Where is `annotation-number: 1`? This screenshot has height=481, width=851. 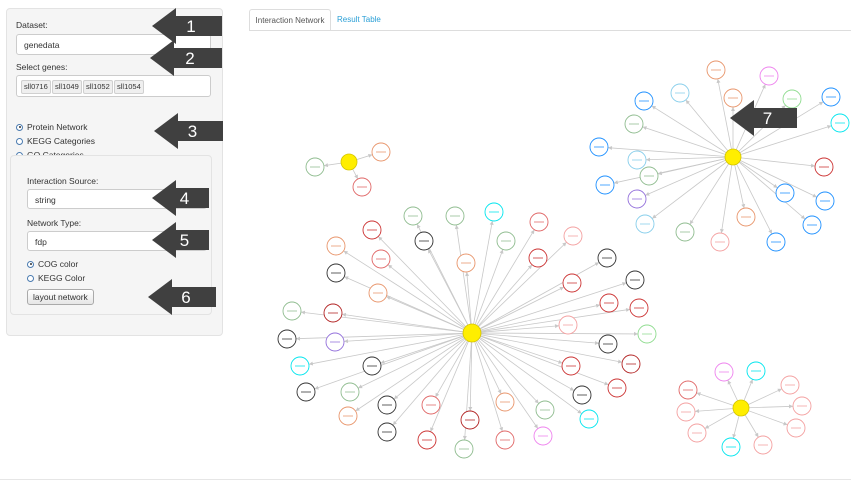
annotation-number: 1 is located at coordinates (190, 26).